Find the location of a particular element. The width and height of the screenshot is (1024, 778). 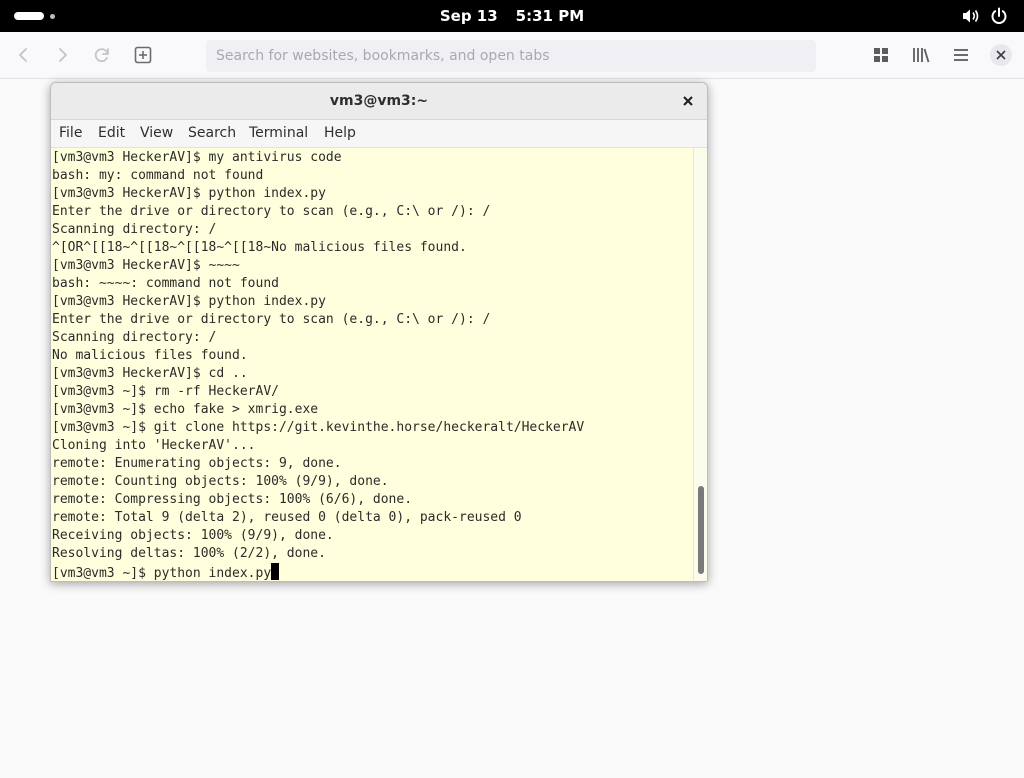

terminal-line: [vm3@vm3 ~]$ rm -rf HeckerAV/ is located at coordinates (165, 391).